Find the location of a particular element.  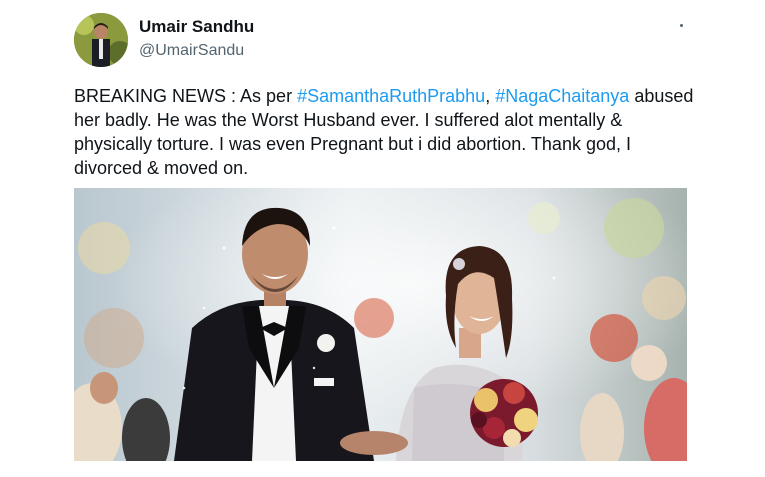

more-dot is located at coordinates (681, 25).